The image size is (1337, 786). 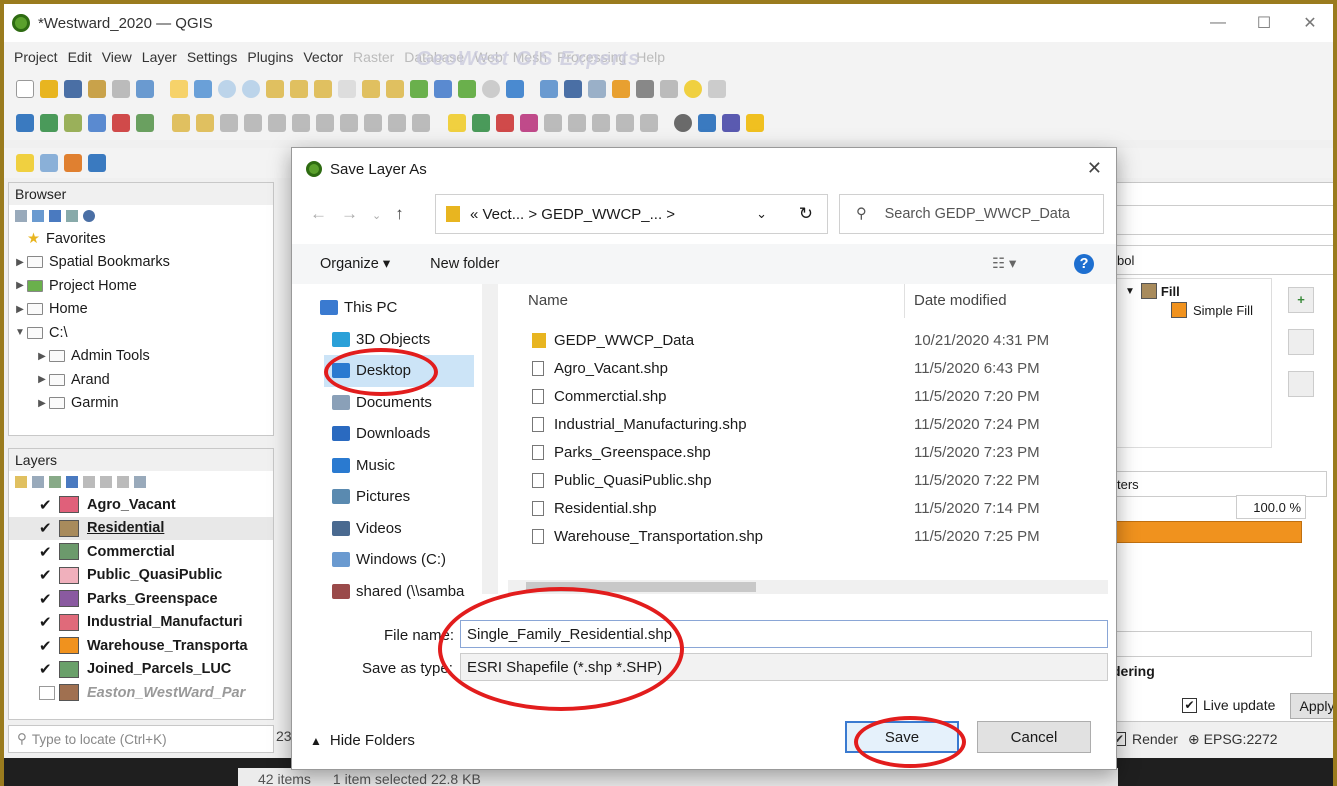 What do you see at coordinates (20, 332) in the screenshot?
I see `collapse-icon: ▼` at bounding box center [20, 332].